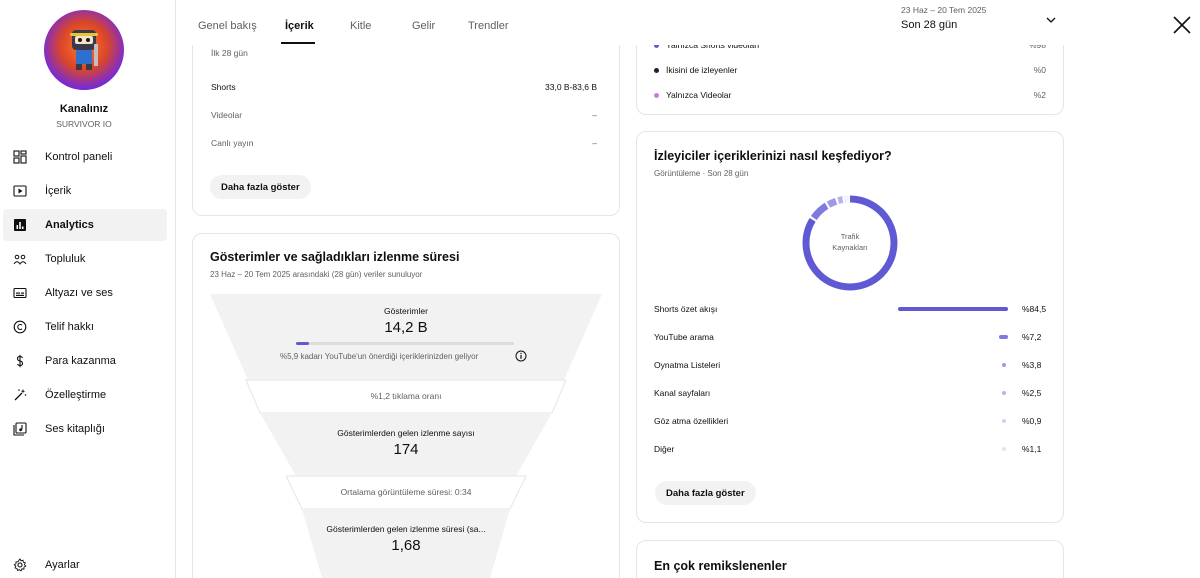 This screenshot has height=578, width=1200. Describe the element at coordinates (1182, 25) in the screenshot. I see `close-icon` at that location.